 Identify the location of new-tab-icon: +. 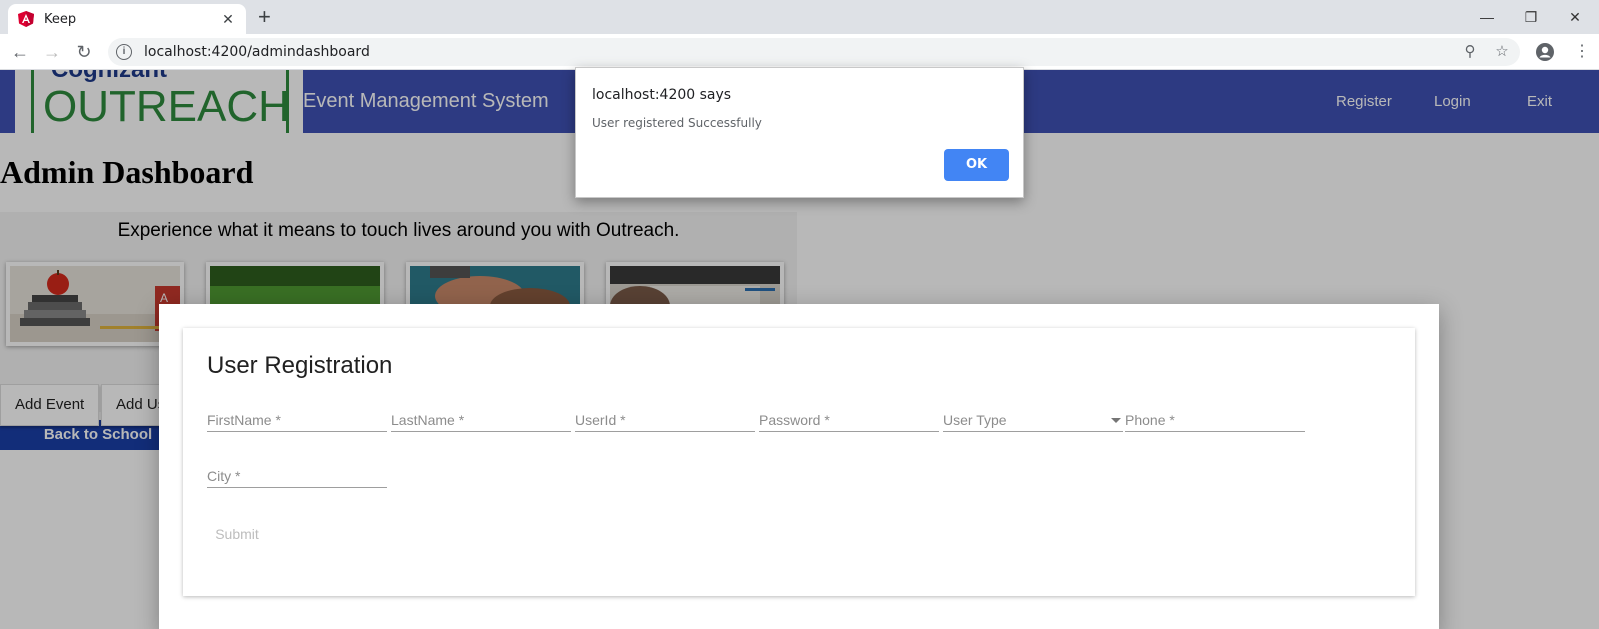
(264, 17).